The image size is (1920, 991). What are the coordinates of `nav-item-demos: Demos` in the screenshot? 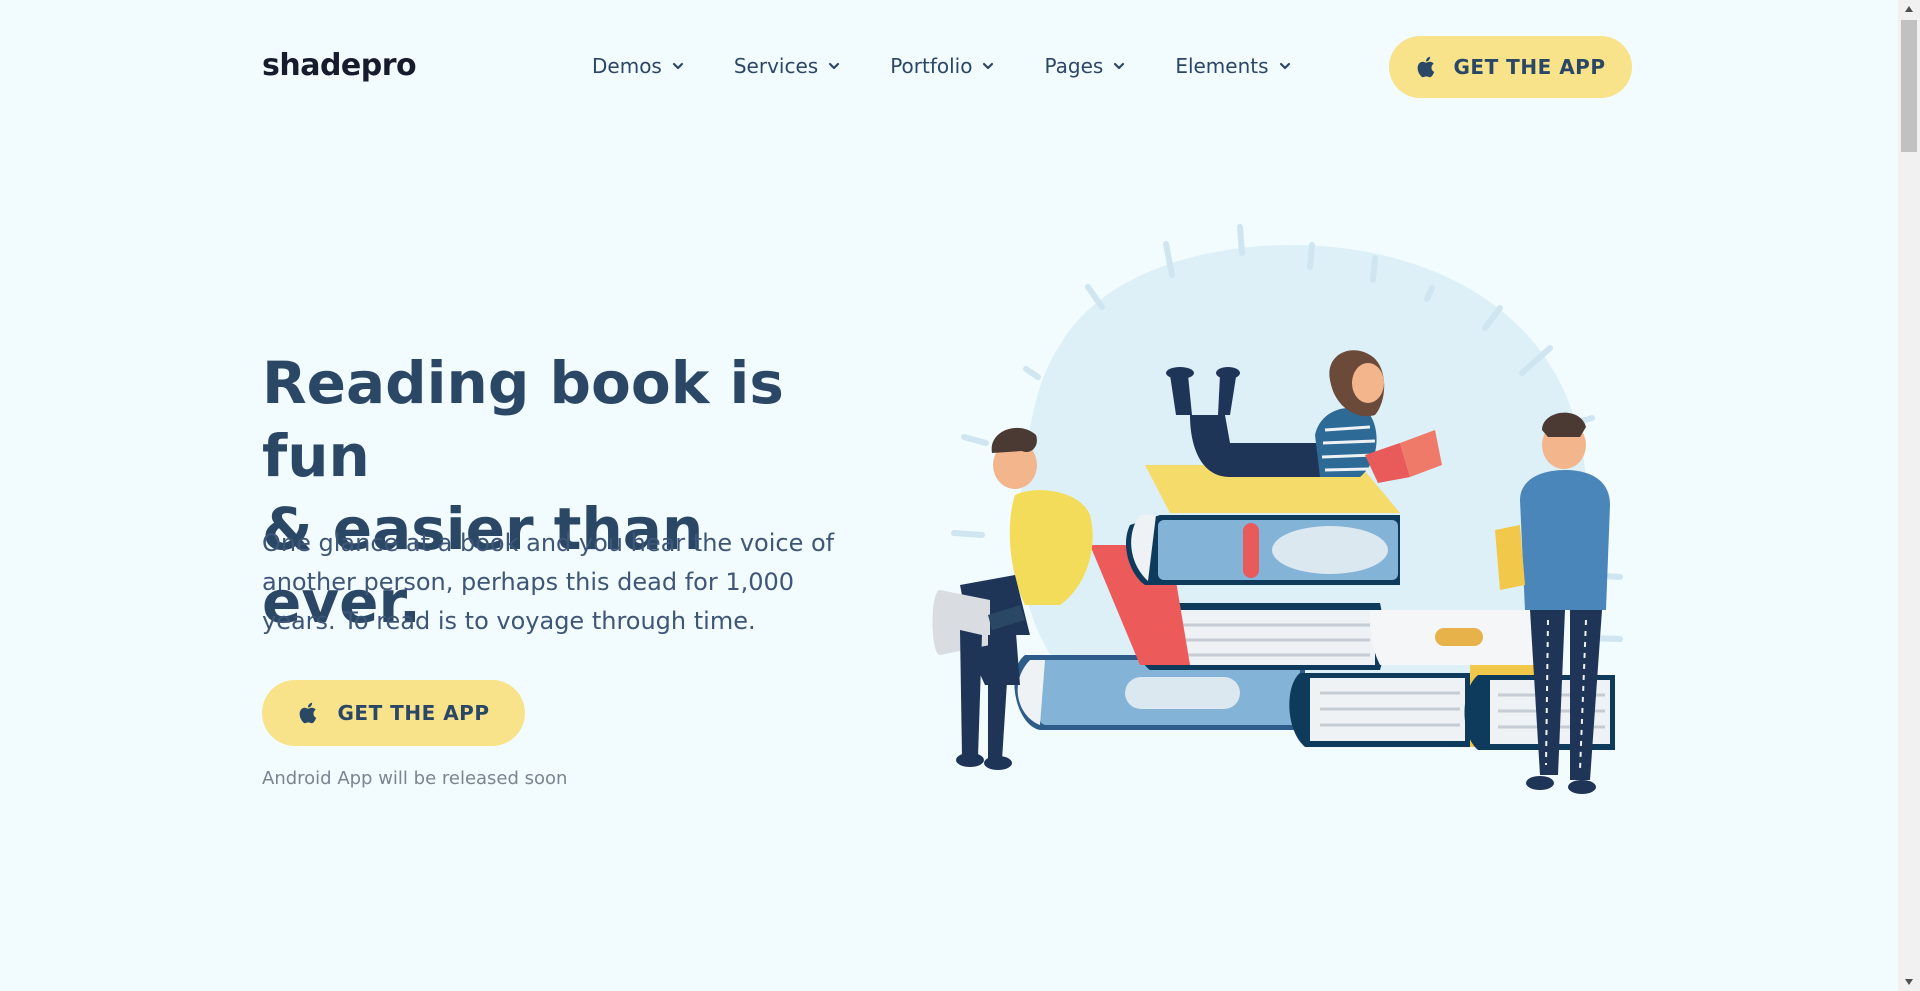 It's located at (638, 66).